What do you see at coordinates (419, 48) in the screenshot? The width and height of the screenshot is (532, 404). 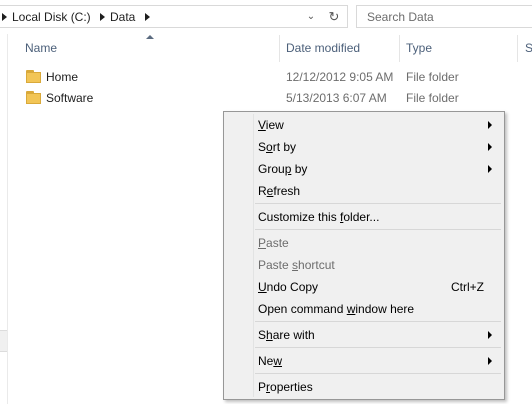 I see `column-header-type: Type` at bounding box center [419, 48].